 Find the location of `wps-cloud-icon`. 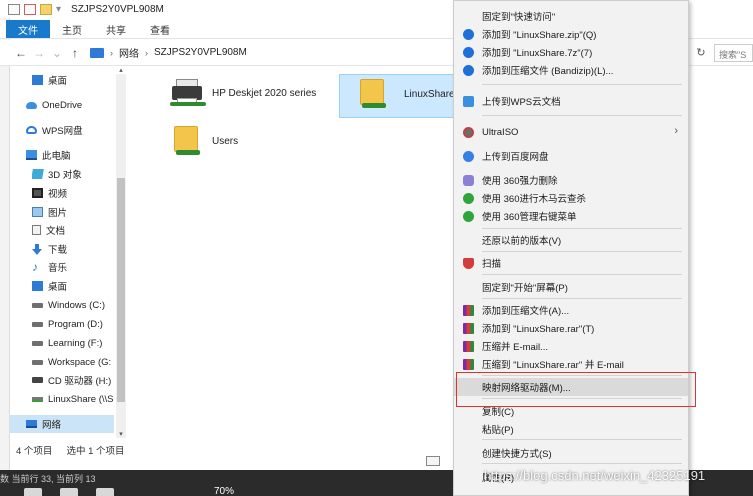

wps-cloud-icon is located at coordinates (468, 101).